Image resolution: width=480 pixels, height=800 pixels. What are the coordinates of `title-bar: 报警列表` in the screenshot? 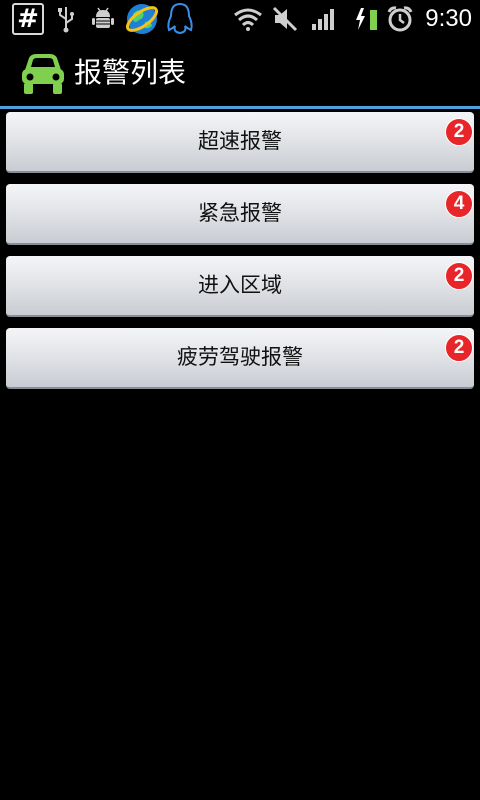 It's located at (240, 72).